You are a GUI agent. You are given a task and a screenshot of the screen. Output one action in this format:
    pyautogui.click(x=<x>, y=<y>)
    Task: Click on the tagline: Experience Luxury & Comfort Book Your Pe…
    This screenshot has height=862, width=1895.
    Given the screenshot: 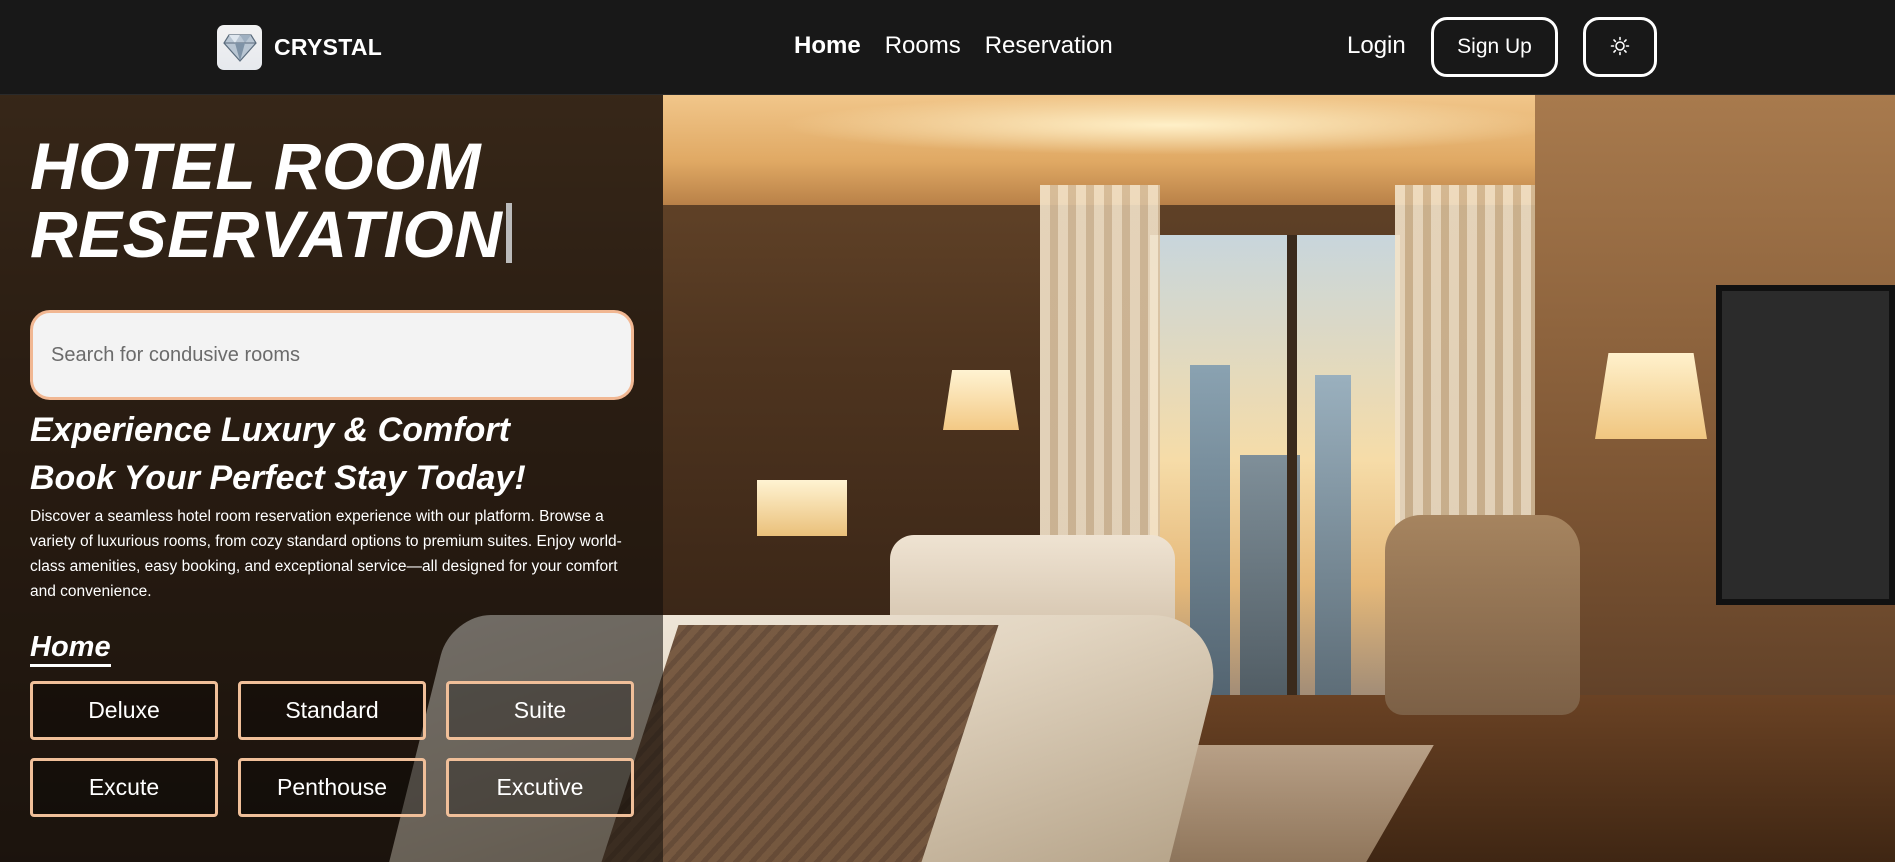 What is the action you would take?
    pyautogui.click(x=332, y=454)
    